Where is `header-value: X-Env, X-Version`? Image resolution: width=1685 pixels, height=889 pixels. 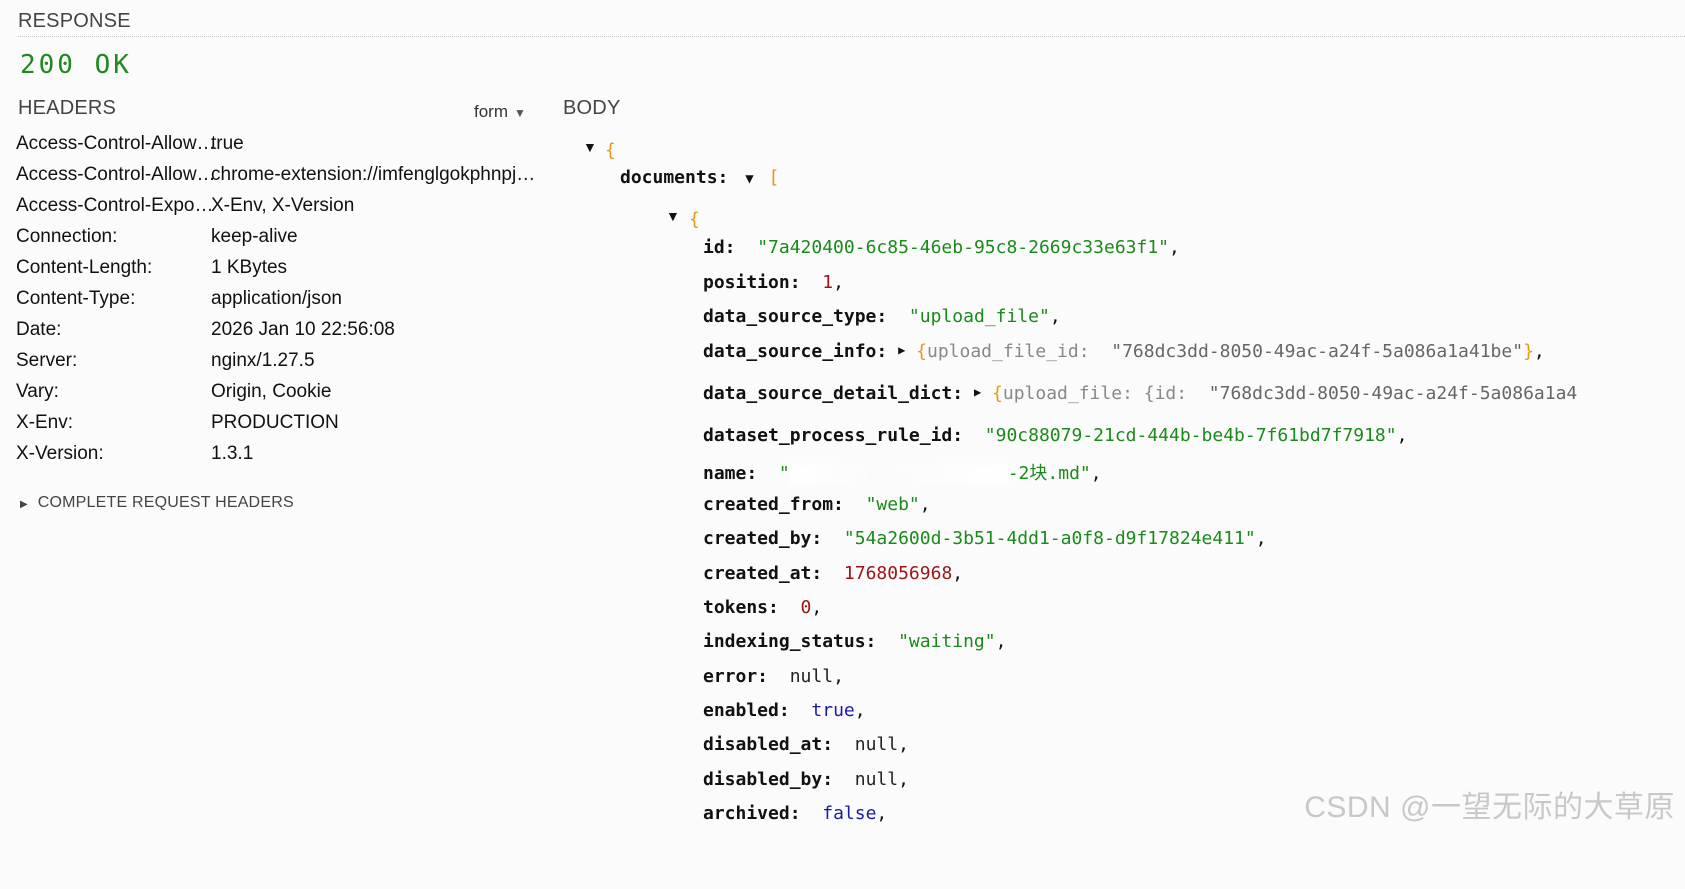
header-value: X-Env, X-Version is located at coordinates (283, 205).